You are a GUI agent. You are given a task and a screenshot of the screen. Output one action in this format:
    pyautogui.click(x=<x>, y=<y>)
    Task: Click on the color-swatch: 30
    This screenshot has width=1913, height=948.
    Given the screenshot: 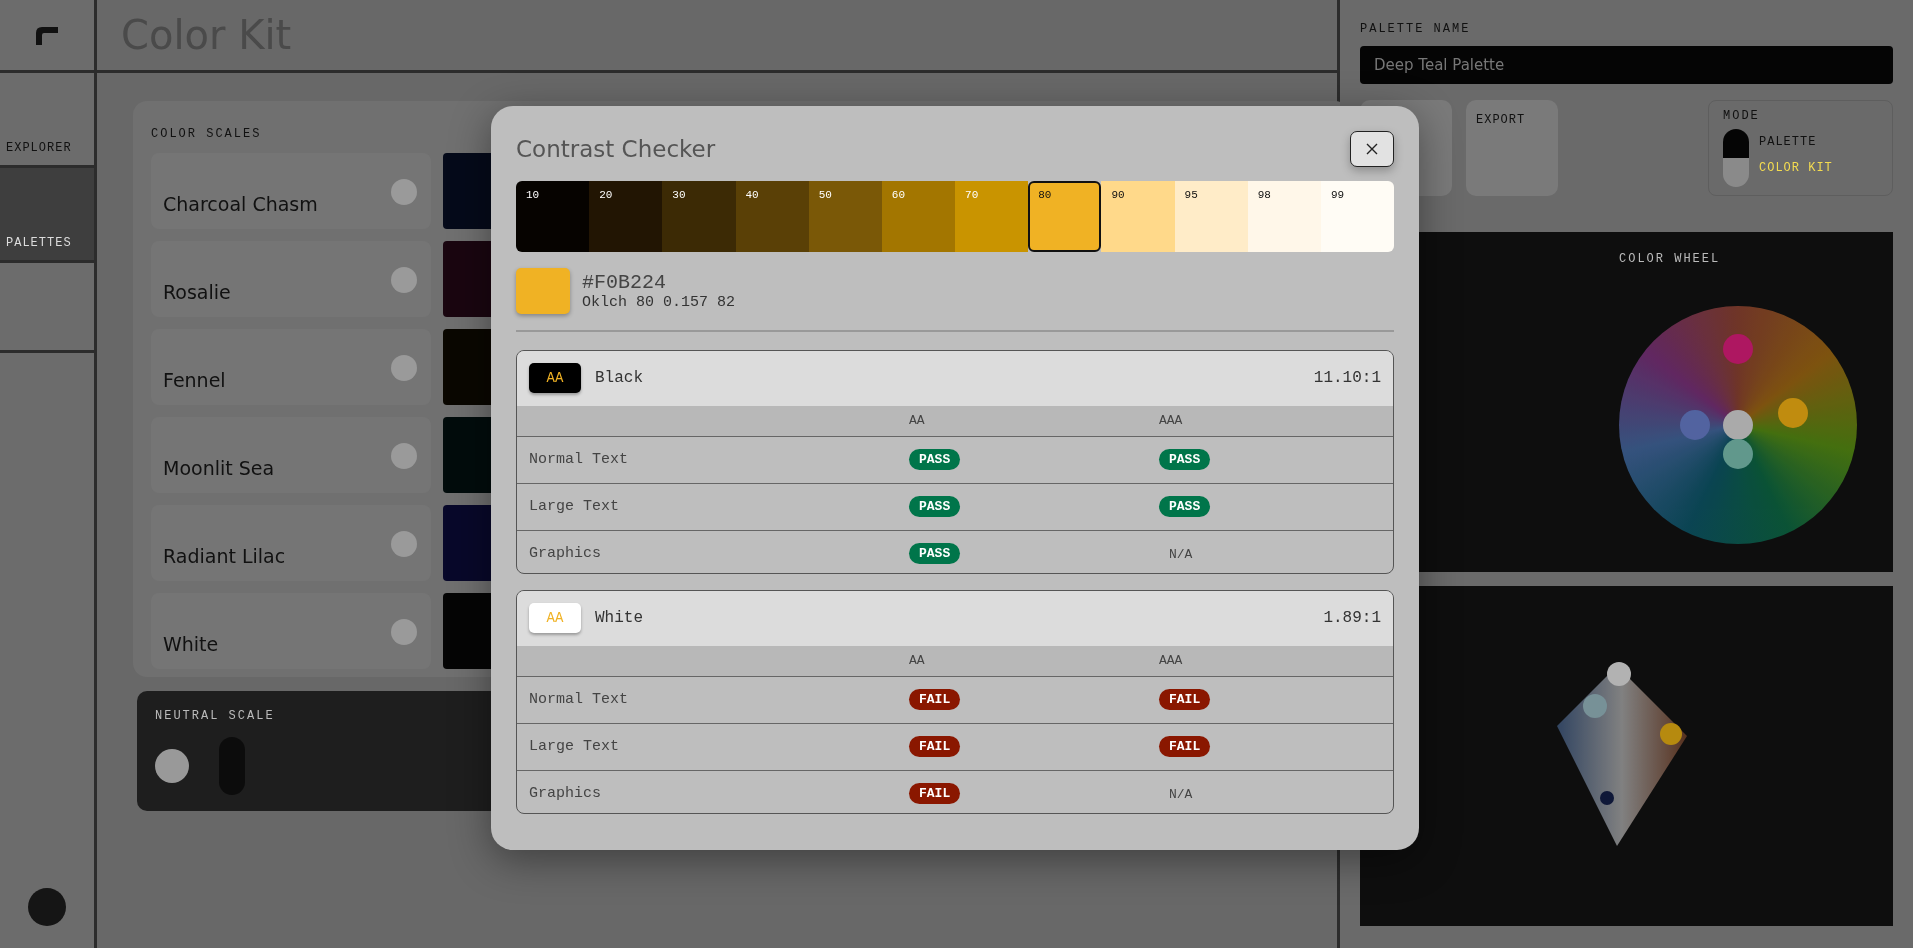 What is the action you would take?
    pyautogui.click(x=699, y=216)
    